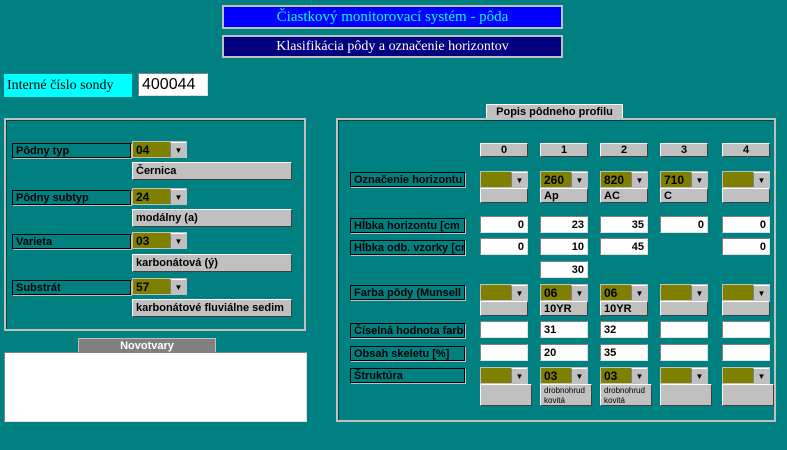 The height and width of the screenshot is (450, 787). What do you see at coordinates (407, 292) in the screenshot?
I see `soil-color-label: Farba pôdy (Munsell` at bounding box center [407, 292].